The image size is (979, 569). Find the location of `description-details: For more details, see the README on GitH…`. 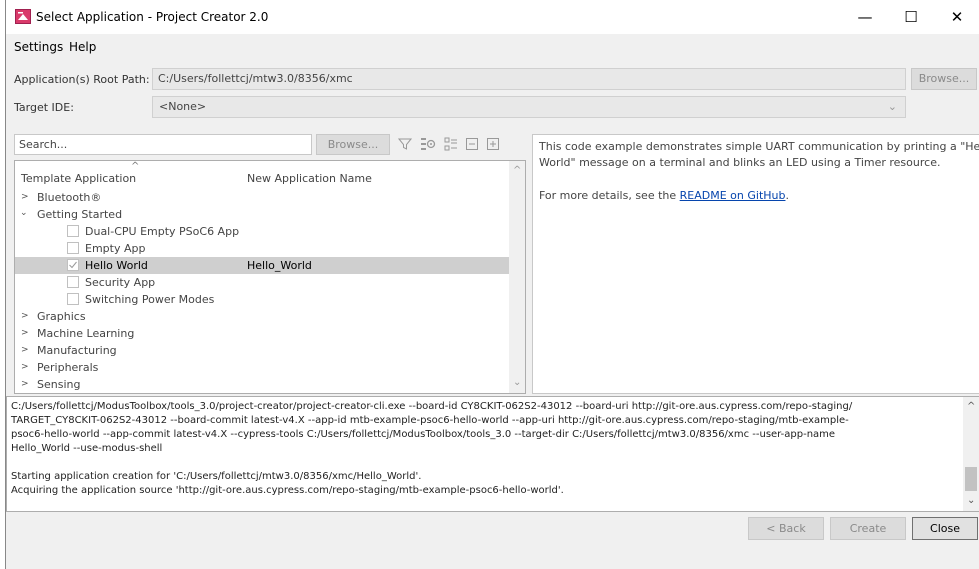

description-details: For more details, see the README on GitH… is located at coordinates (664, 195).